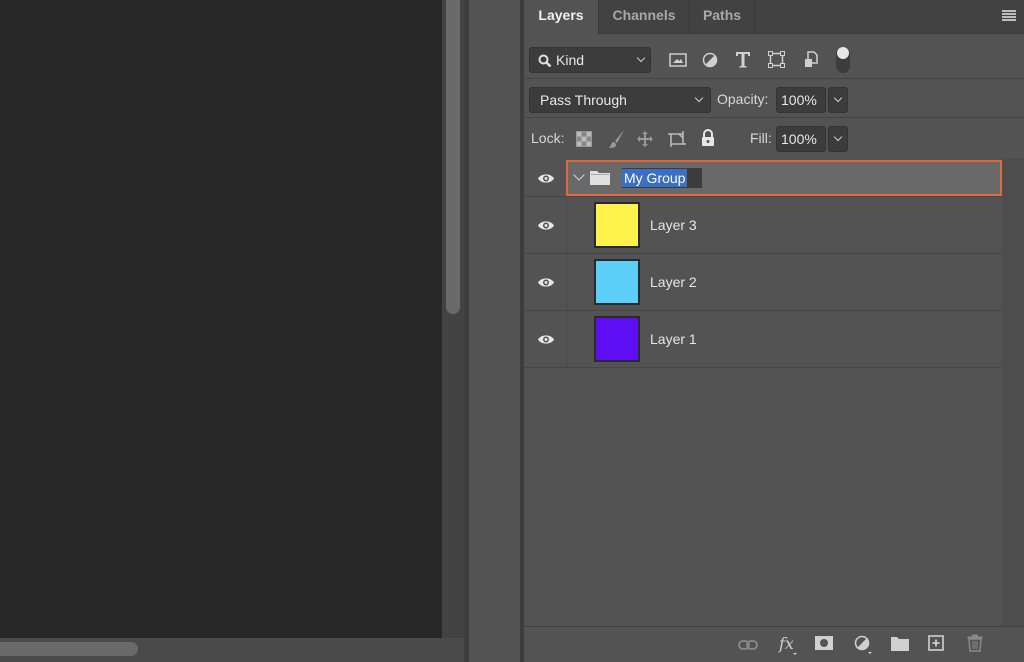 The width and height of the screenshot is (1024, 662). I want to click on layer-group-row: My Group, so click(763, 177).